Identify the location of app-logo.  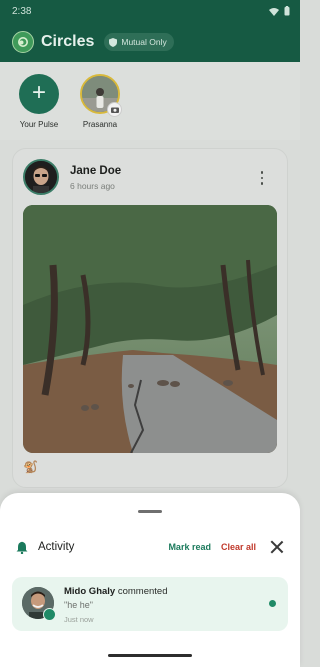
(23, 42).